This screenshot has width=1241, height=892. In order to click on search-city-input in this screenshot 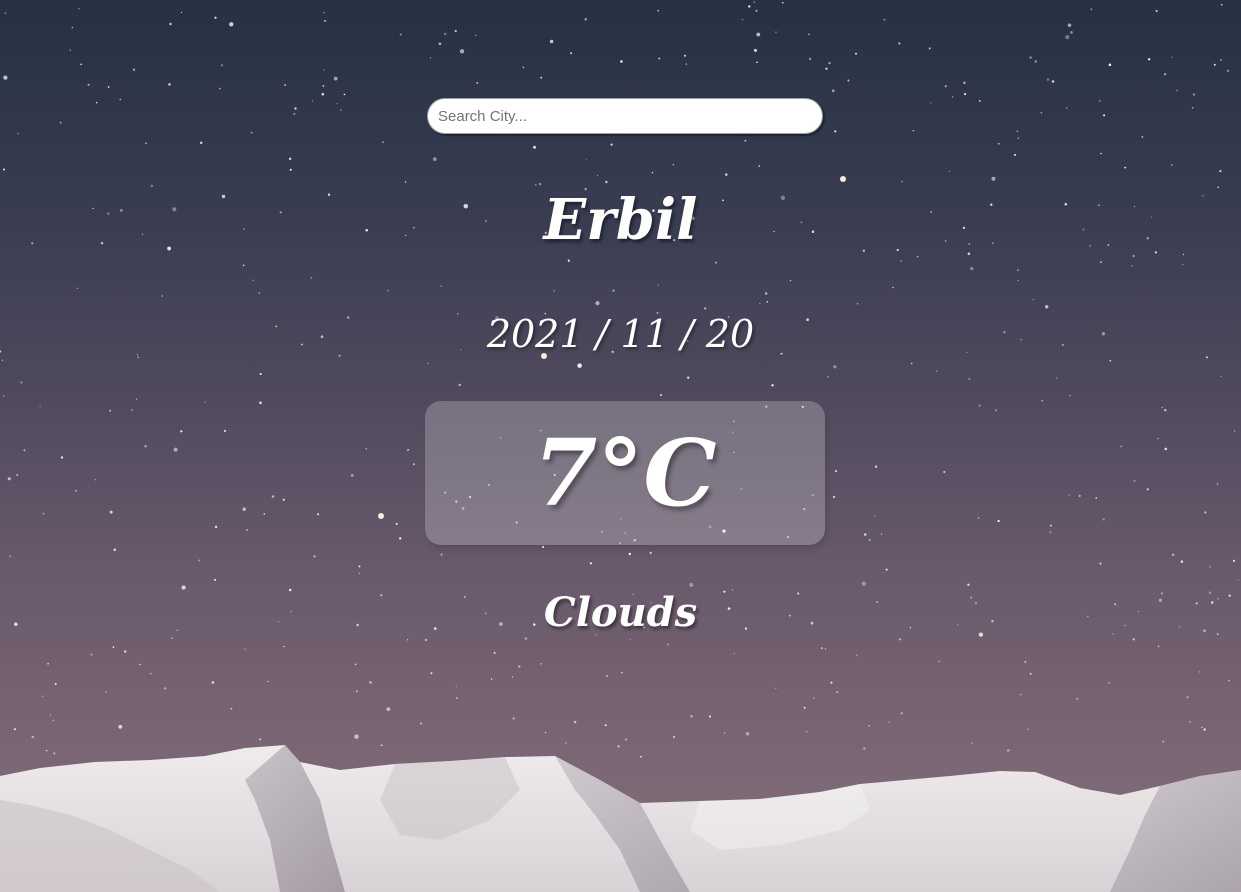, I will do `click(625, 116)`.